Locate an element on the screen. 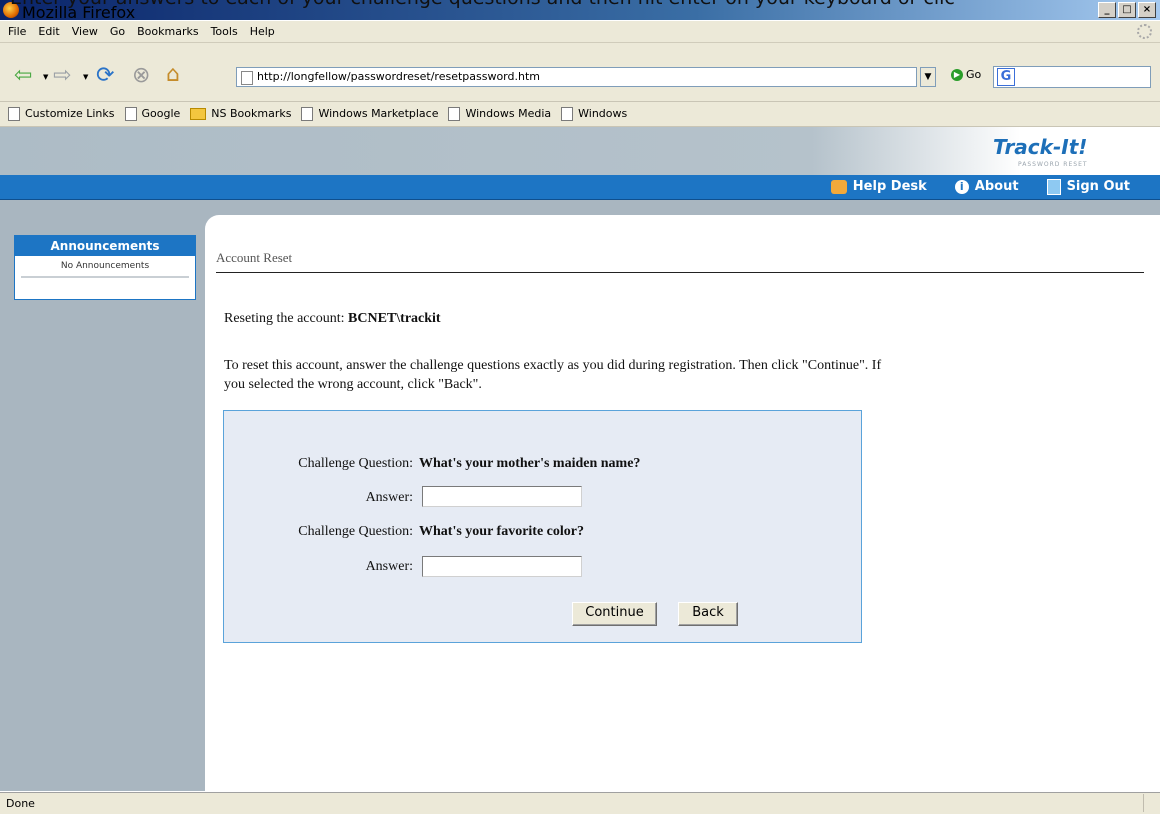 The width and height of the screenshot is (1160, 814). home-icon: ⌂ is located at coordinates (173, 75).